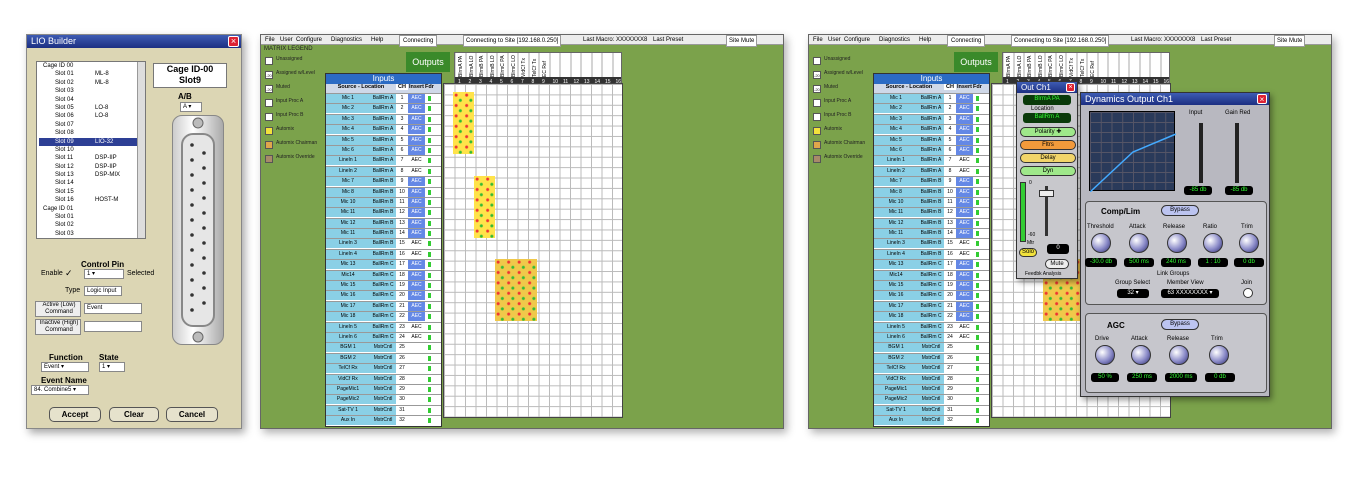 The image size is (1349, 479). I want to click on tree-item: Cage ID 00, so click(92, 66).